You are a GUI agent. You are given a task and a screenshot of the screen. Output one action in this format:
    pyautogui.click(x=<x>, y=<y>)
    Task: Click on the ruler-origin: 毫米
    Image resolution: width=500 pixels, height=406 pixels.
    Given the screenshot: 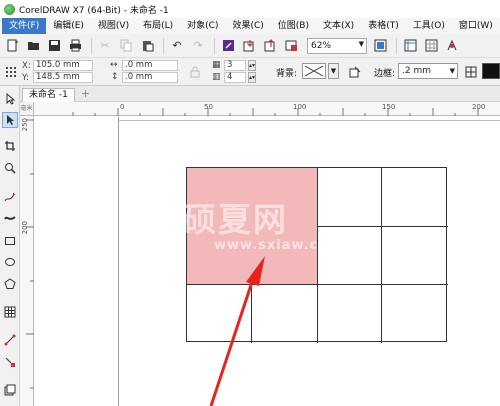 What is the action you would take?
    pyautogui.click(x=27, y=109)
    